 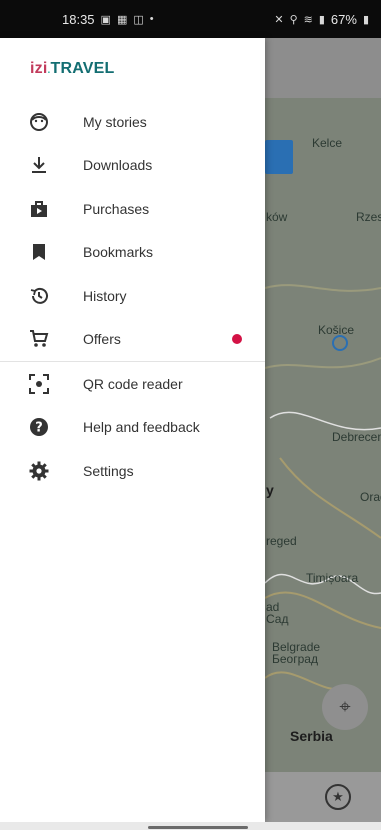 What do you see at coordinates (190, 19) in the screenshot?
I see `status-bar: 18:35 ▣ ▦ ◫ • ✕ ⚲ ≋ ▮ 67% ▮` at bounding box center [190, 19].